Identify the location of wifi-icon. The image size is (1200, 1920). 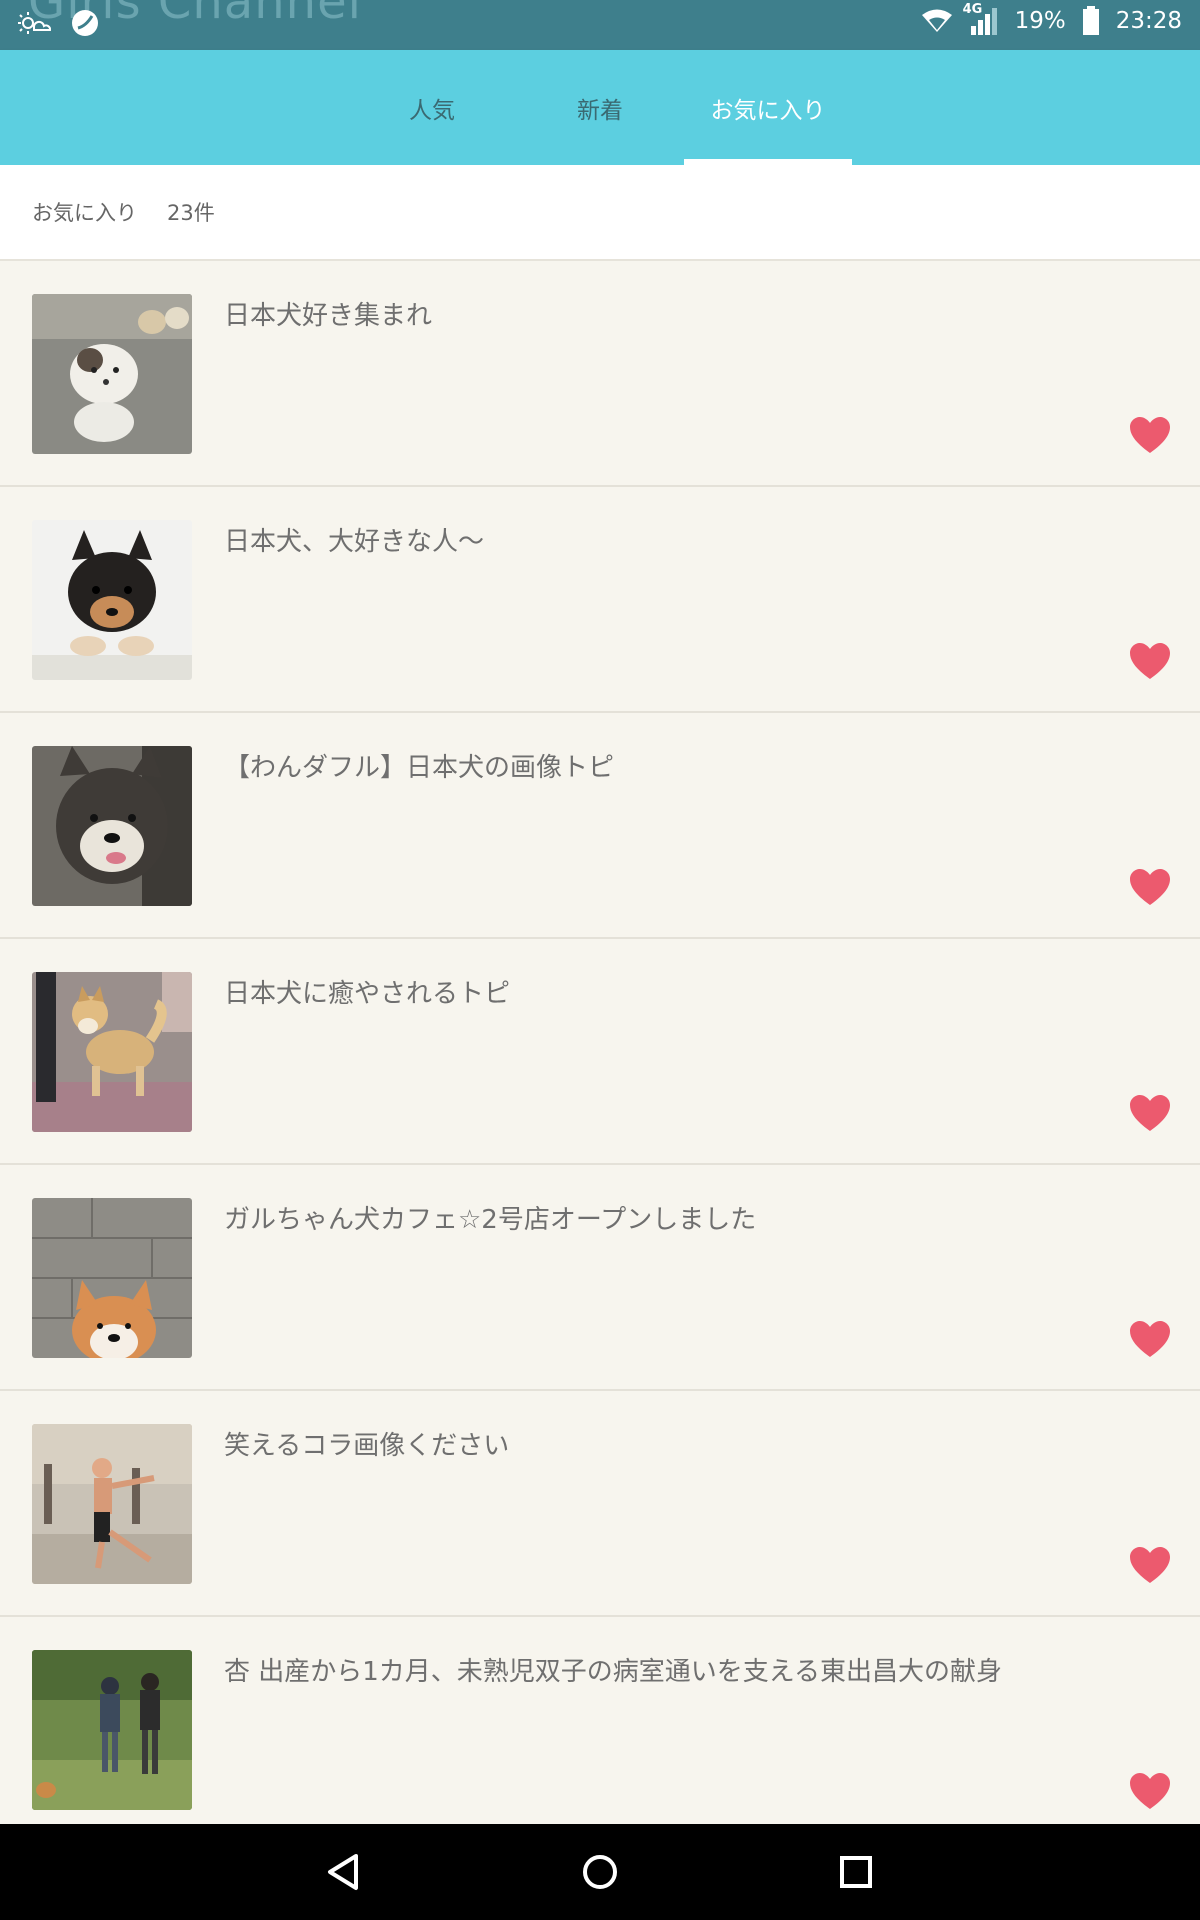
(937, 21).